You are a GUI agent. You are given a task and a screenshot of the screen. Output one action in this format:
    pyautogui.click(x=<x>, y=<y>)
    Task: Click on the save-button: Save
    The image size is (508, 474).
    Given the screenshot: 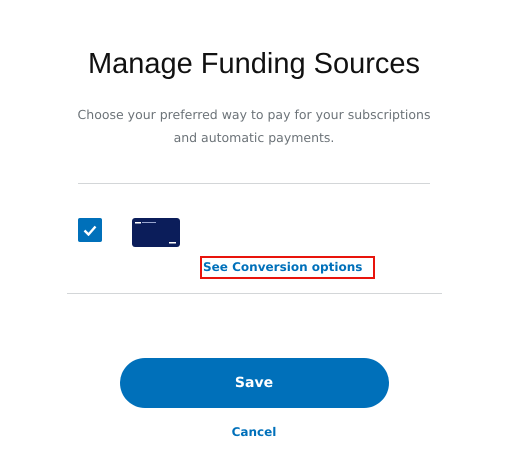 What is the action you would take?
    pyautogui.click(x=254, y=383)
    